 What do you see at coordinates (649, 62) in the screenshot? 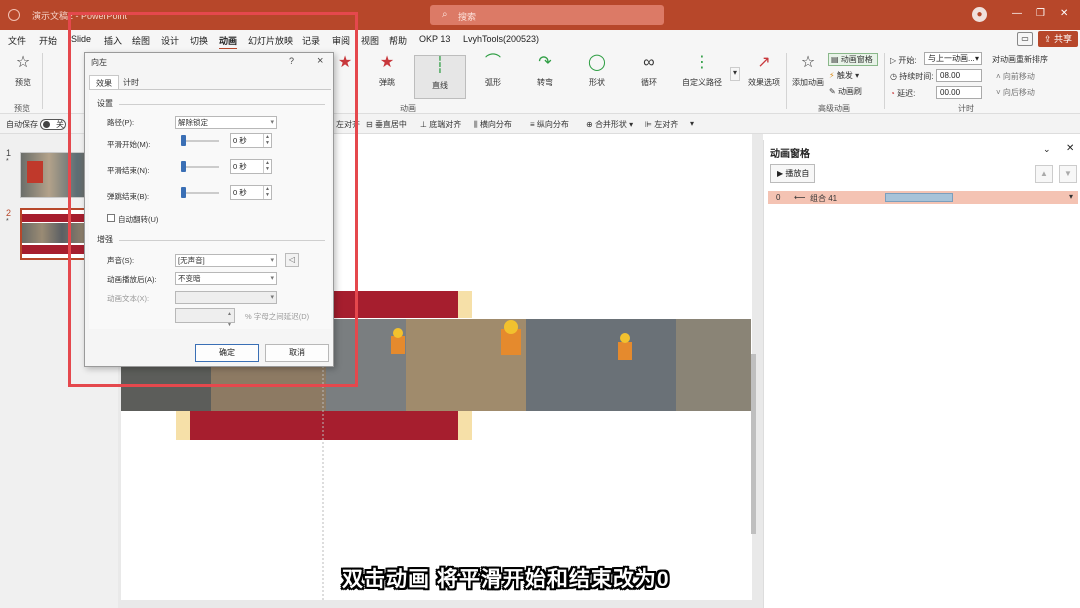
I see `loop-path-icon: ∞` at bounding box center [649, 62].